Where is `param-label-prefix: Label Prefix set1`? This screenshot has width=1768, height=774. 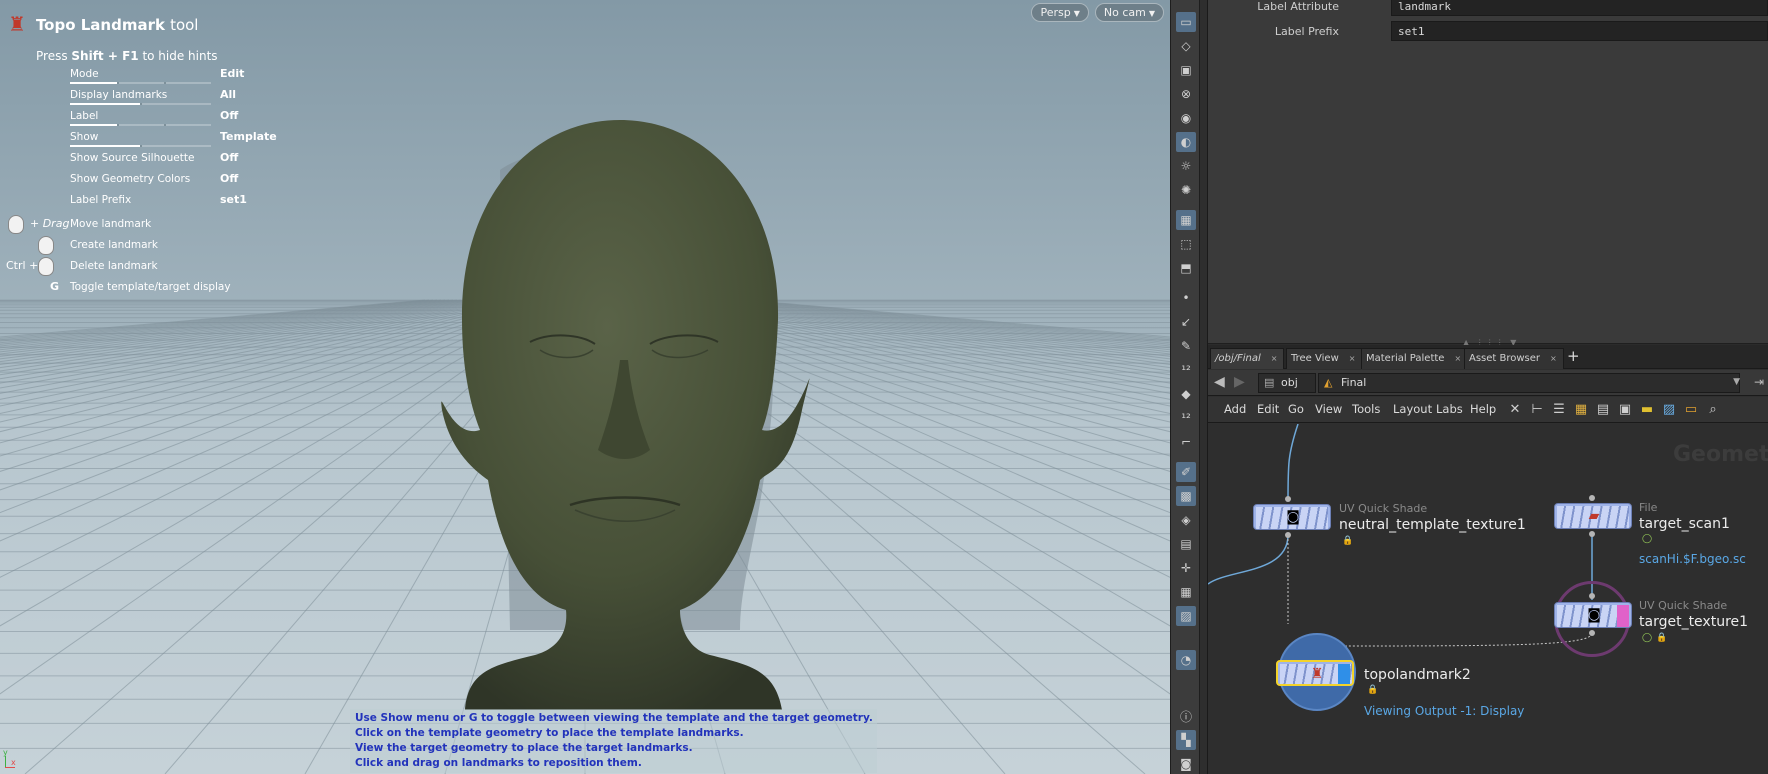 param-label-prefix: Label Prefix set1 is located at coordinates (1488, 32).